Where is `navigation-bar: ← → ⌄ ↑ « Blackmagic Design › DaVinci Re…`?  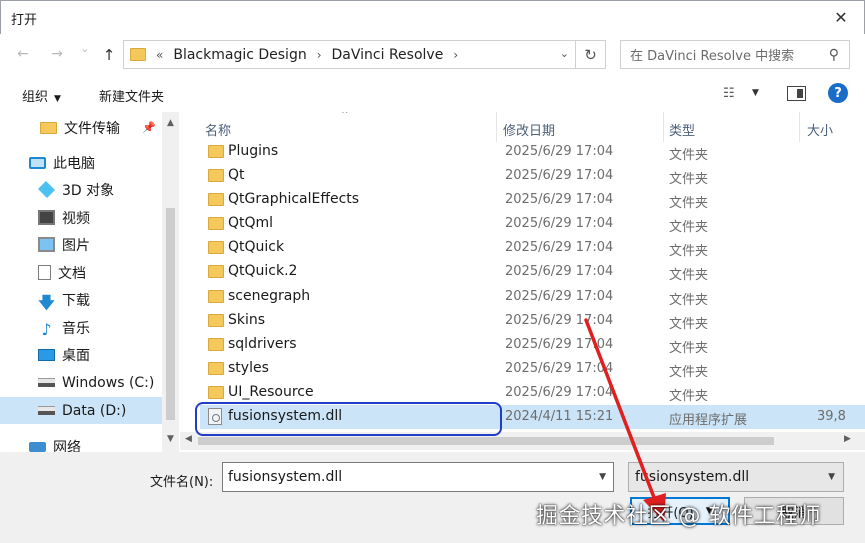
navigation-bar: ← → ⌄ ↑ « Blackmagic Design › DaVinci Re… is located at coordinates (432, 55).